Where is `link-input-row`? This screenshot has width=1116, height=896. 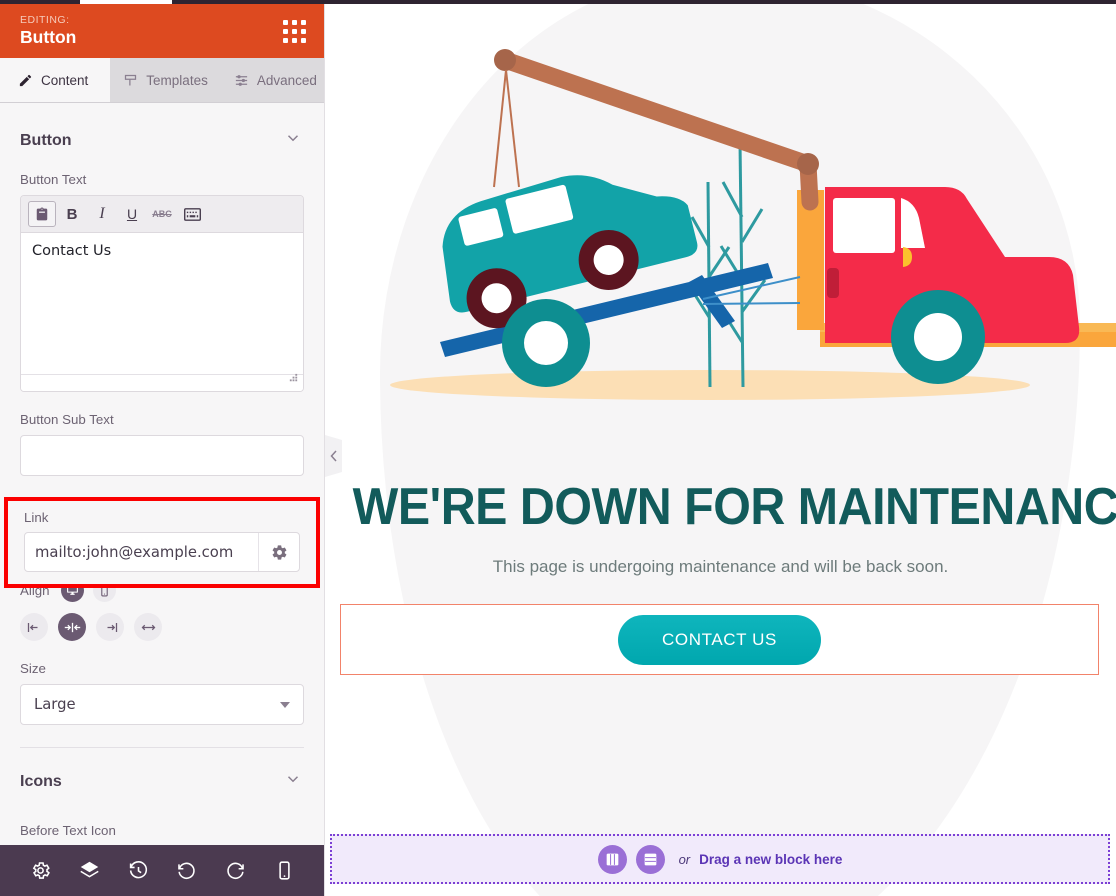
link-input-row is located at coordinates (162, 552).